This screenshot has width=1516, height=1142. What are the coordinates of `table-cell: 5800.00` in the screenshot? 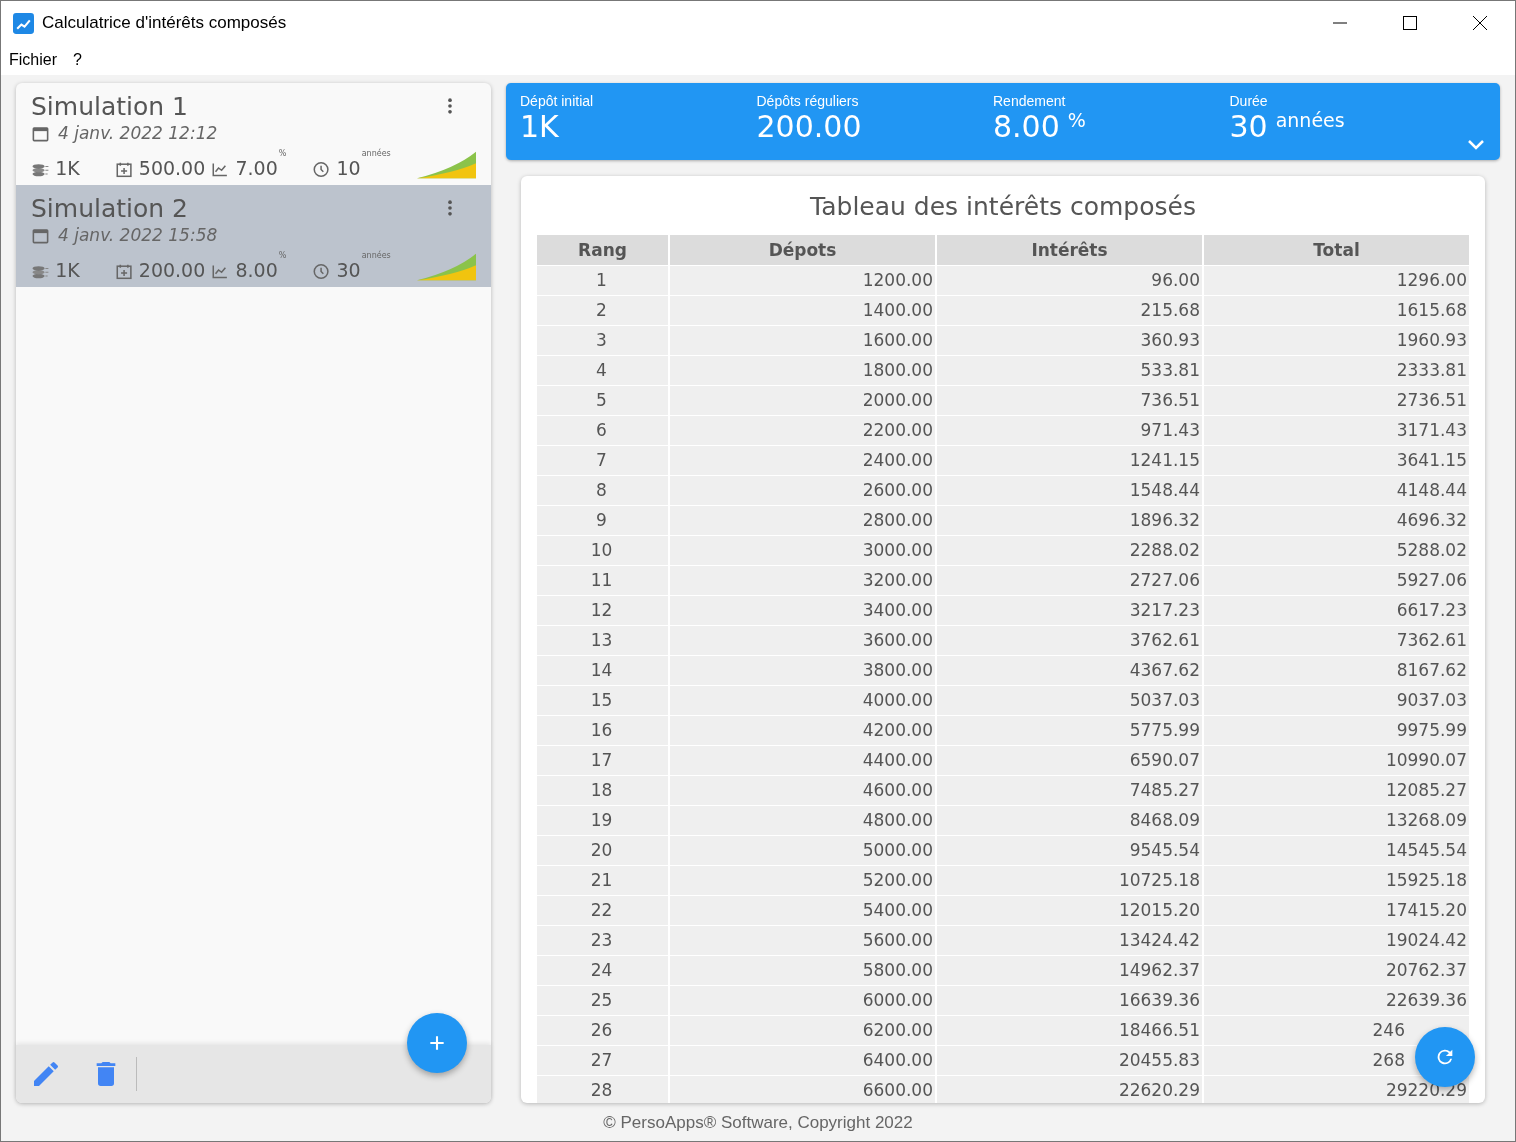 It's located at (802, 970).